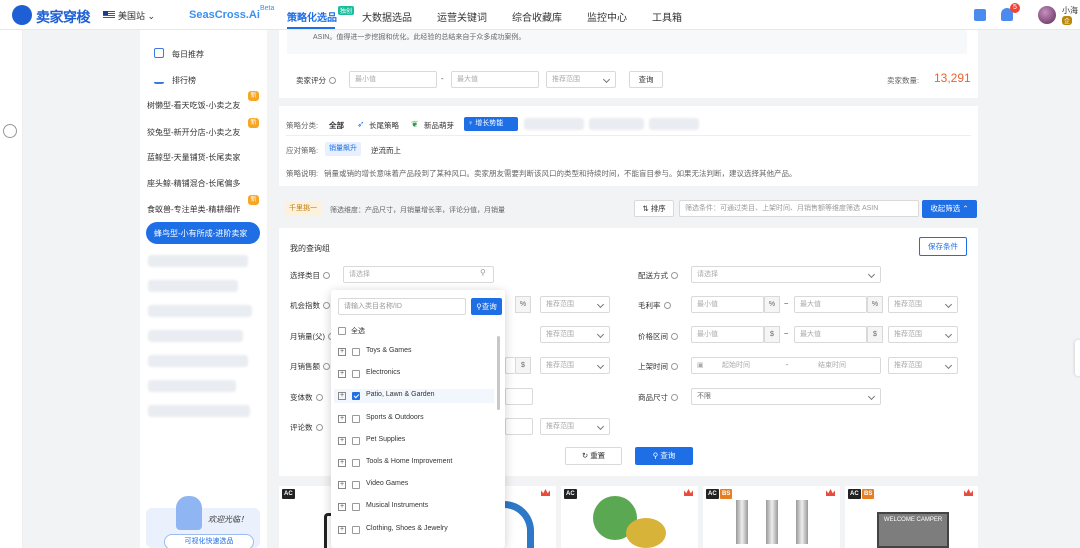  What do you see at coordinates (510, 365) in the screenshot?
I see `revenue-input-partial` at bounding box center [510, 365].